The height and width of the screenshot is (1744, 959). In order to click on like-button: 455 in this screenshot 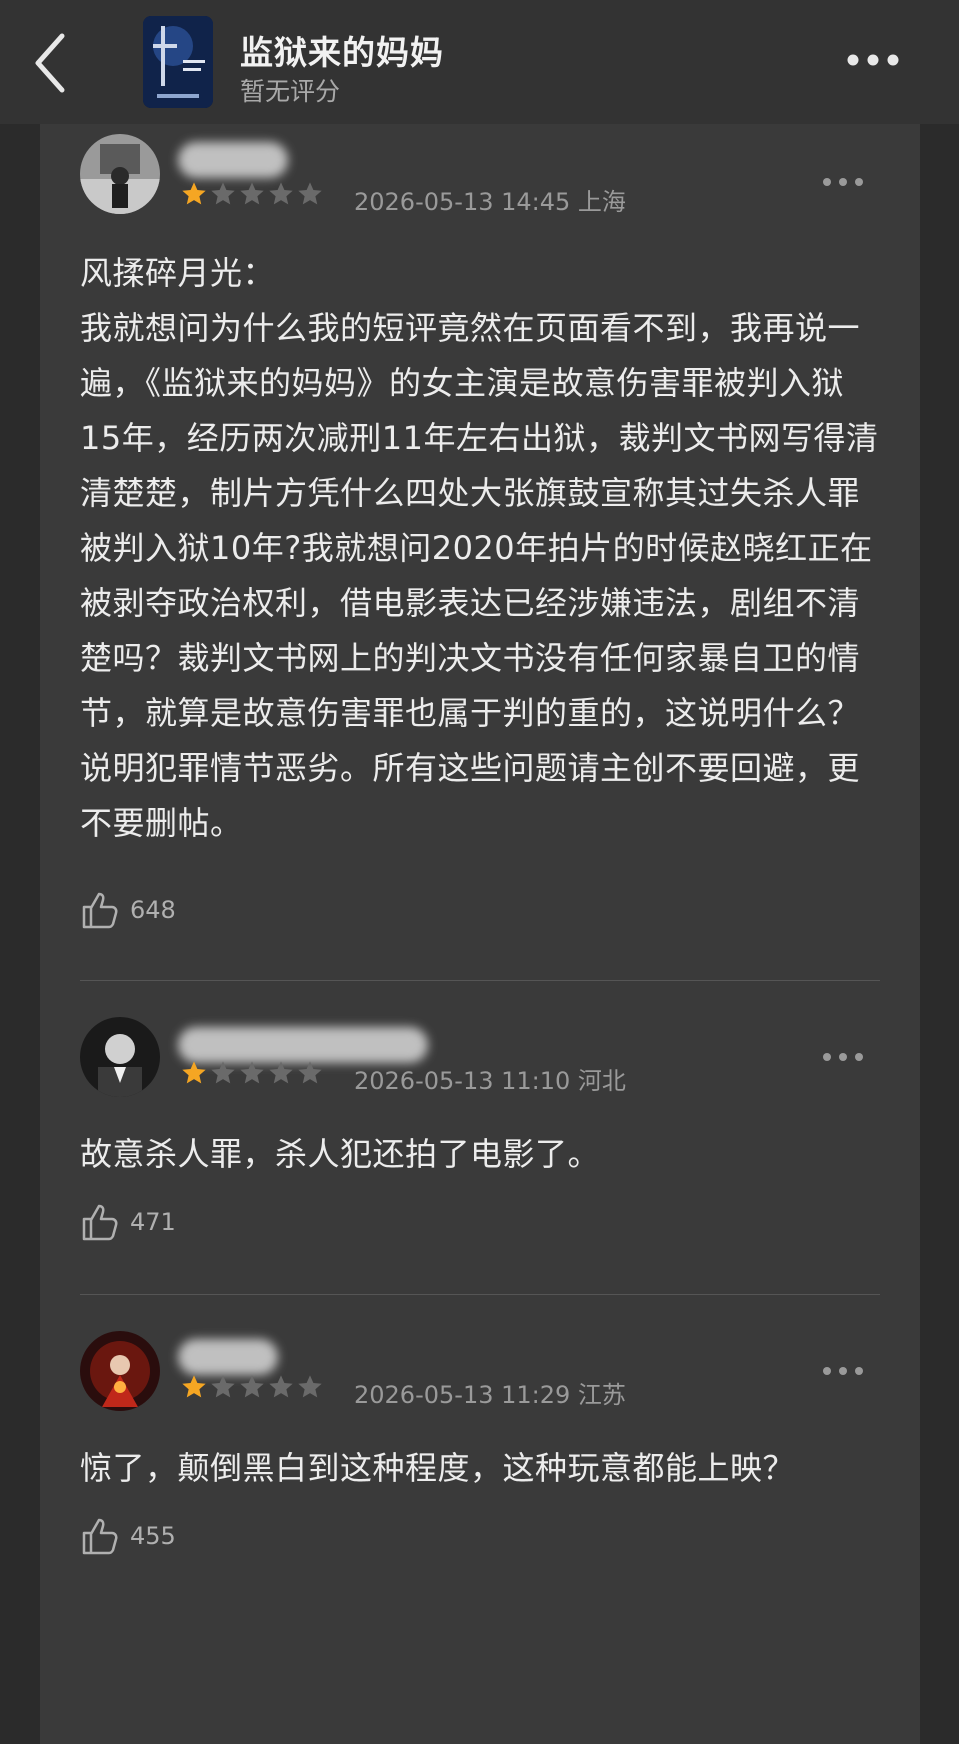, I will do `click(128, 1536)`.